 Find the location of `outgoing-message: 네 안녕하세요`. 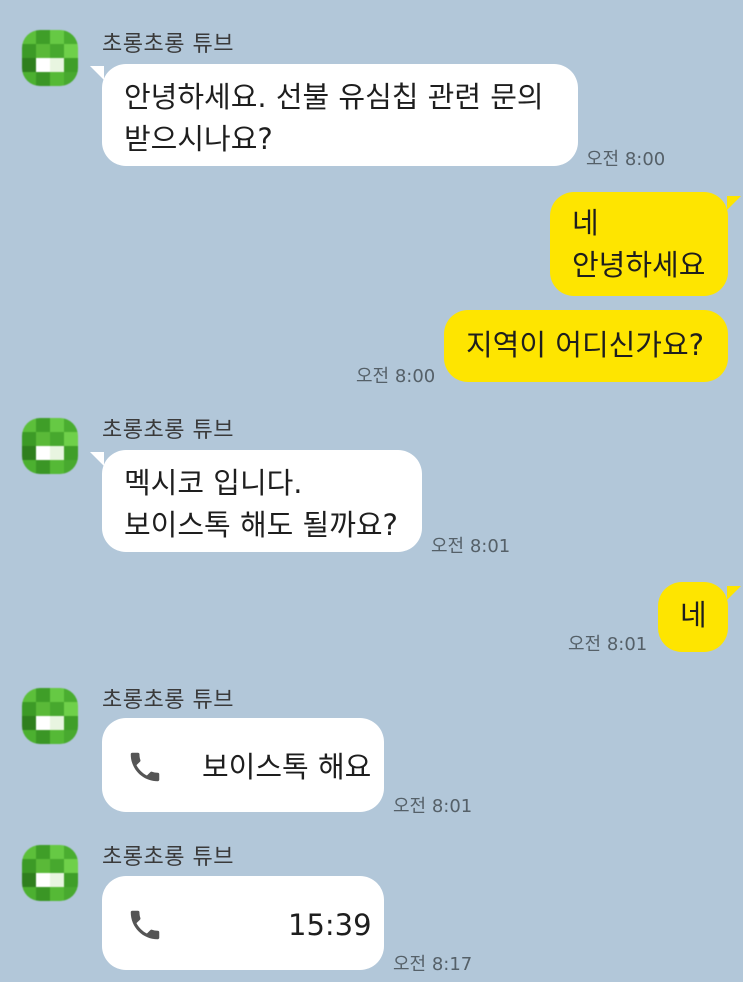

outgoing-message: 네 안녕하세요 is located at coordinates (639, 244).